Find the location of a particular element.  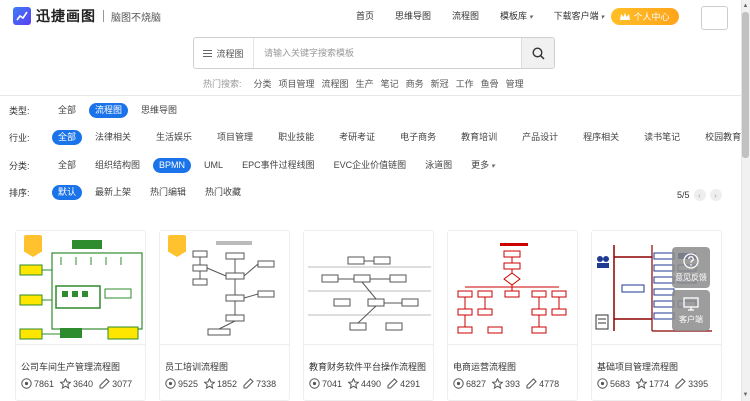

search-button is located at coordinates (537, 53).